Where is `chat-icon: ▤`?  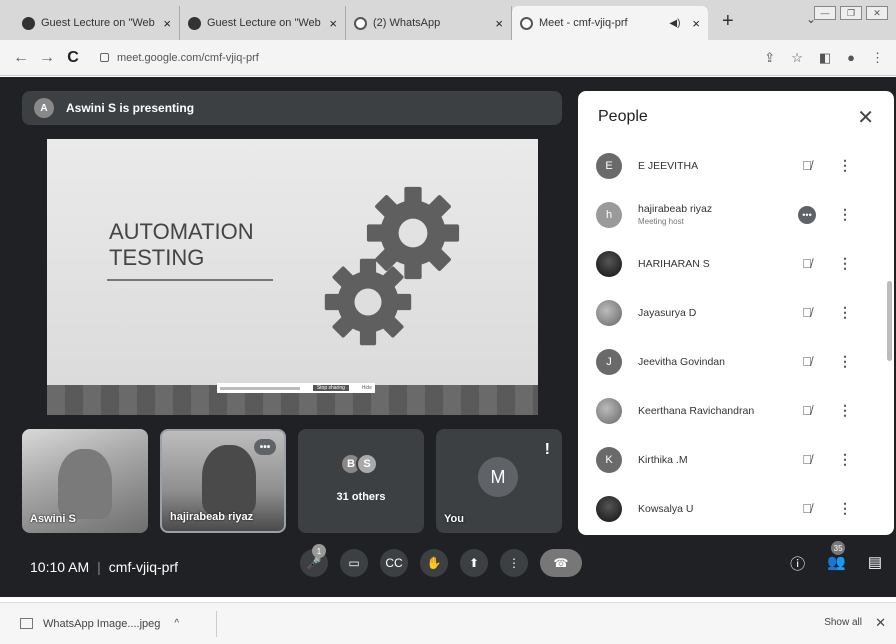 chat-icon: ▤ is located at coordinates (875, 563).